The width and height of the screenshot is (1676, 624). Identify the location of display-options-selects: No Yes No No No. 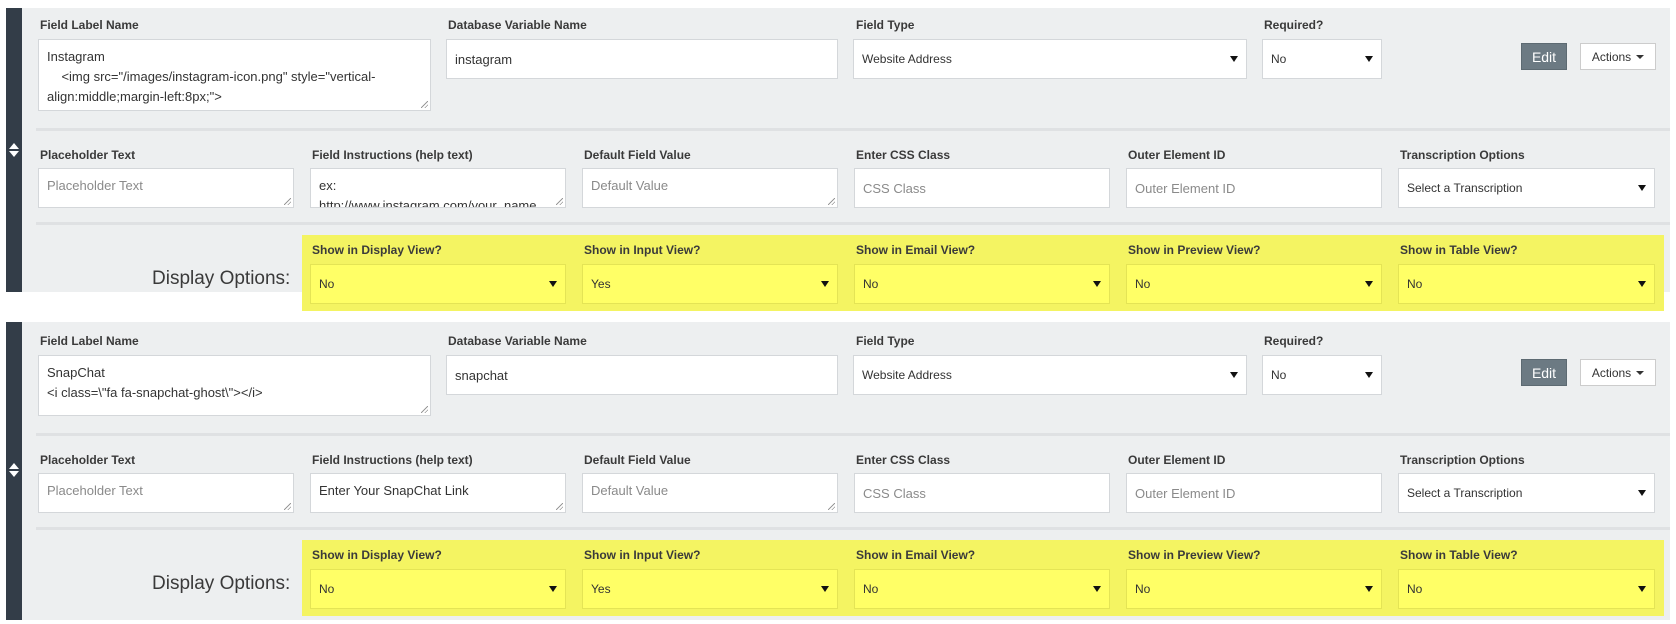
(983, 578).